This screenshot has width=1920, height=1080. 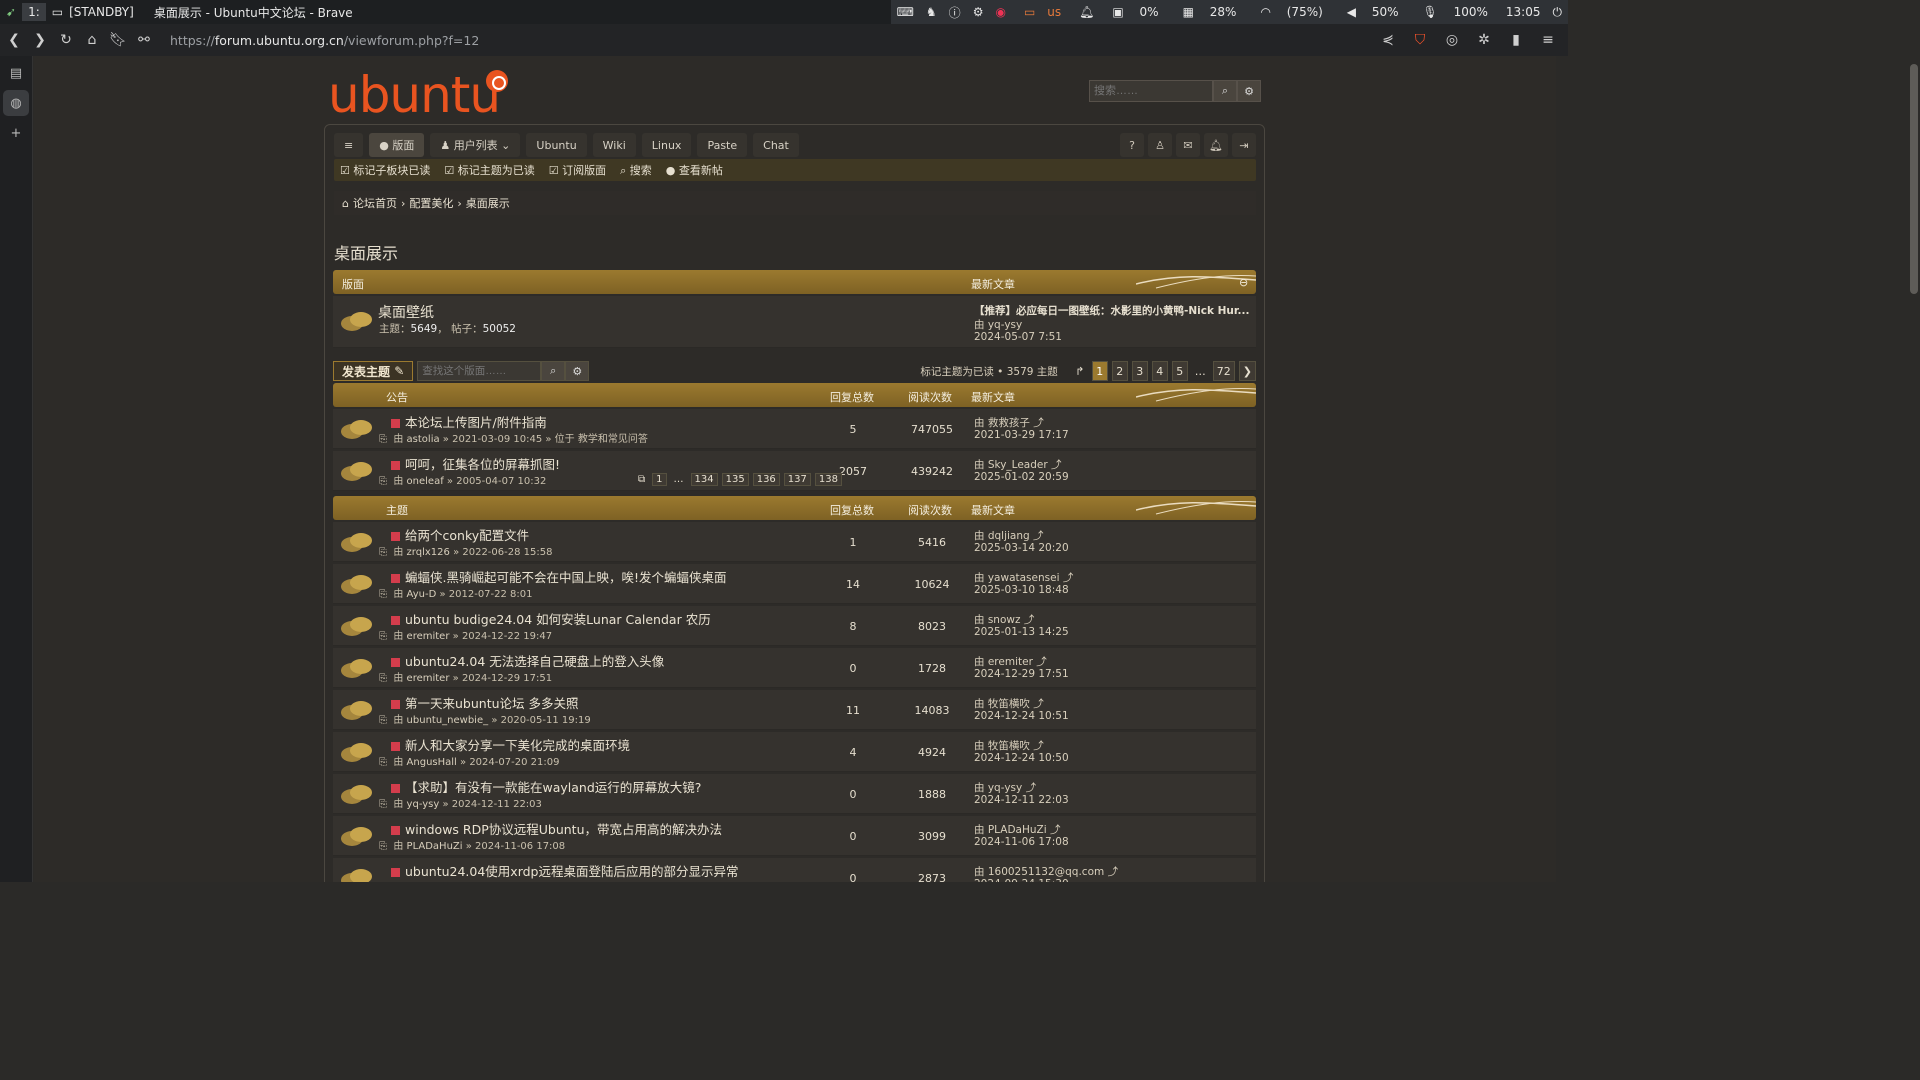 I want to click on mark-topics-read: ☑ 标记主题为已读, so click(x=489, y=170).